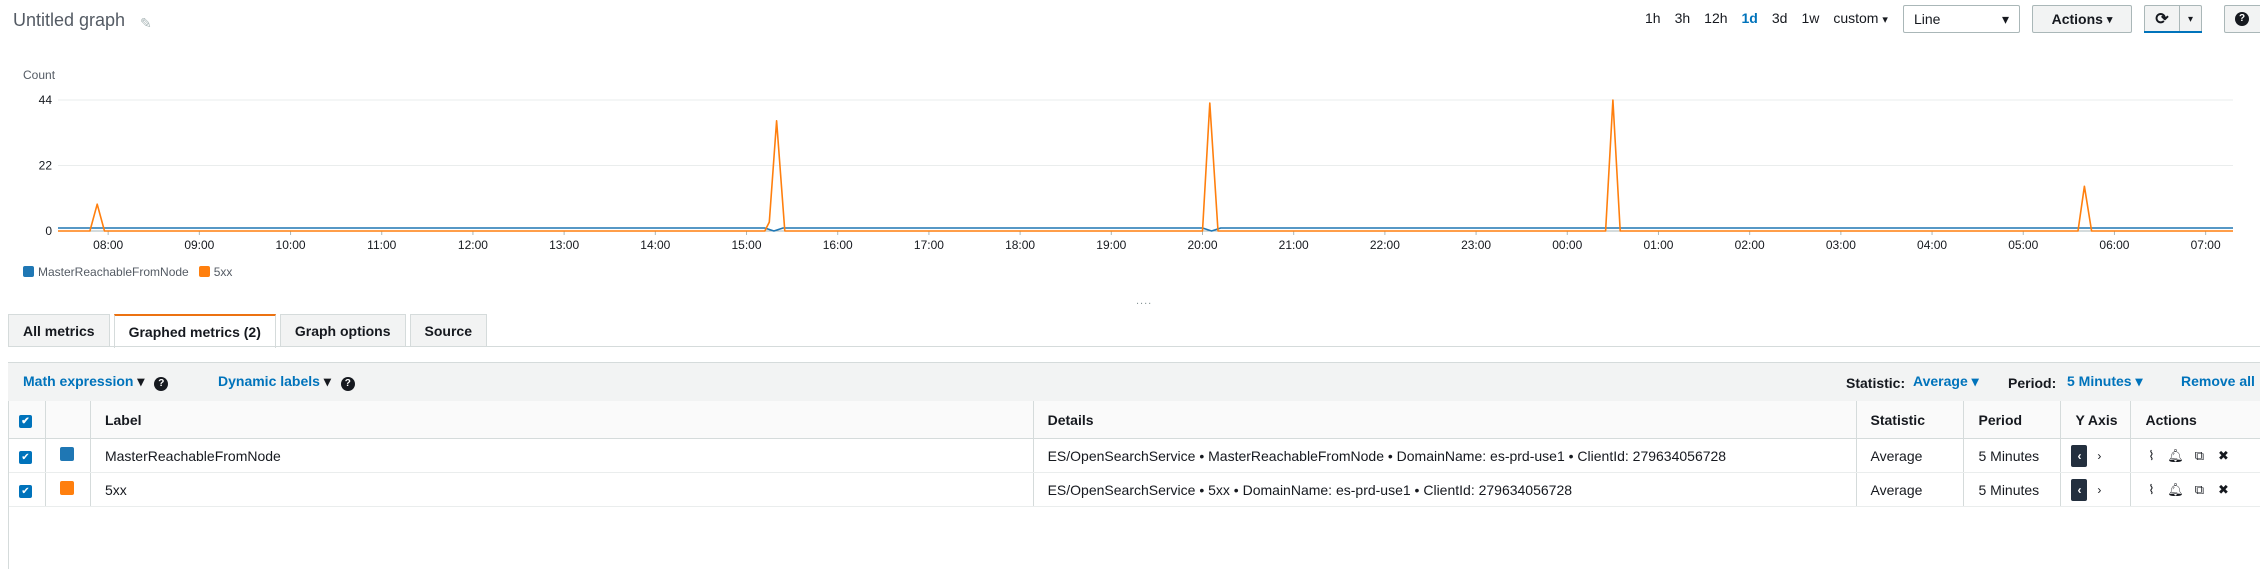 The height and width of the screenshot is (569, 2260). I want to click on graph-type-select: Line ▾, so click(1961, 19).